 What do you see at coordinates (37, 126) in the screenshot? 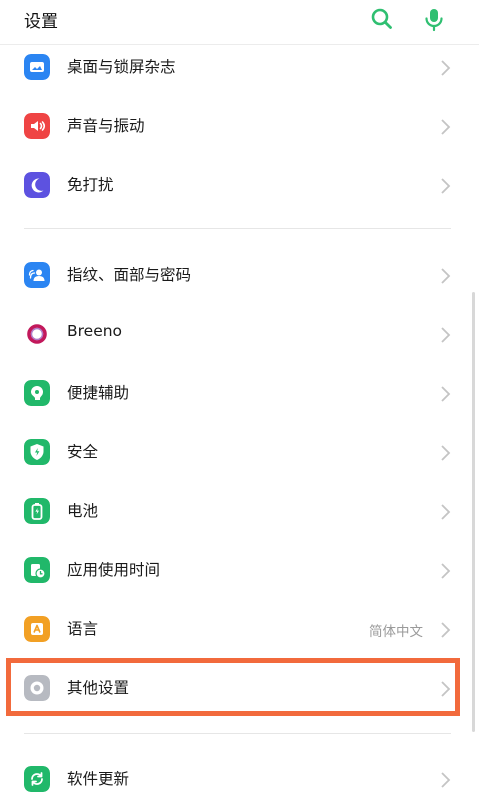
I see `sound-icon` at bounding box center [37, 126].